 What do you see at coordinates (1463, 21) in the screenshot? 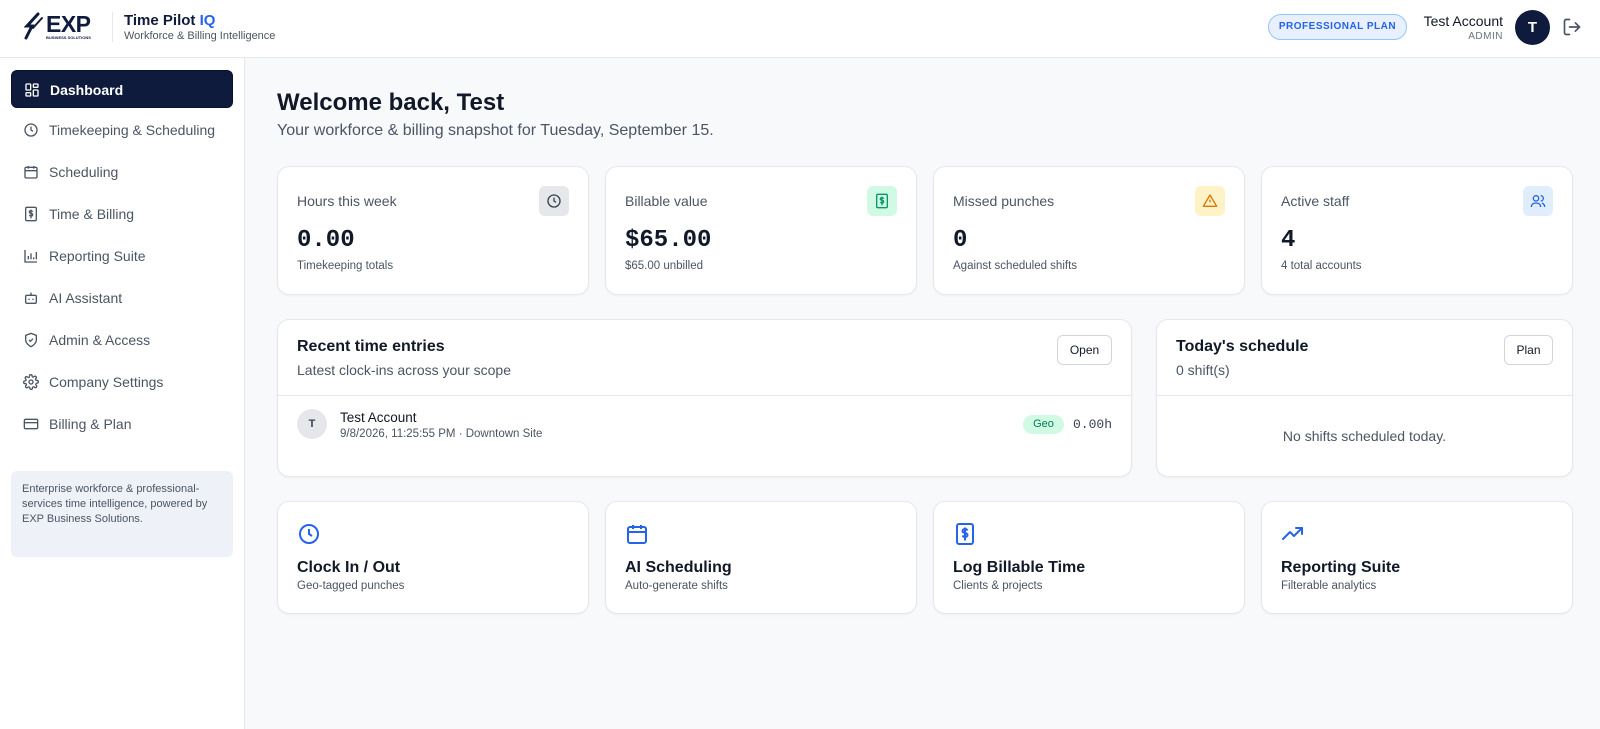
I see `user-name: Test Account` at bounding box center [1463, 21].